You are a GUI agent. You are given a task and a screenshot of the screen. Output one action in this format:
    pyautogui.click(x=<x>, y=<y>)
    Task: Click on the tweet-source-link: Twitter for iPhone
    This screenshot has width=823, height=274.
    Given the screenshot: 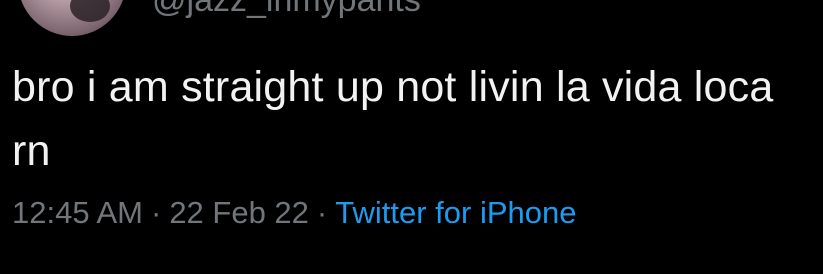 What is the action you would take?
    pyautogui.click(x=455, y=212)
    